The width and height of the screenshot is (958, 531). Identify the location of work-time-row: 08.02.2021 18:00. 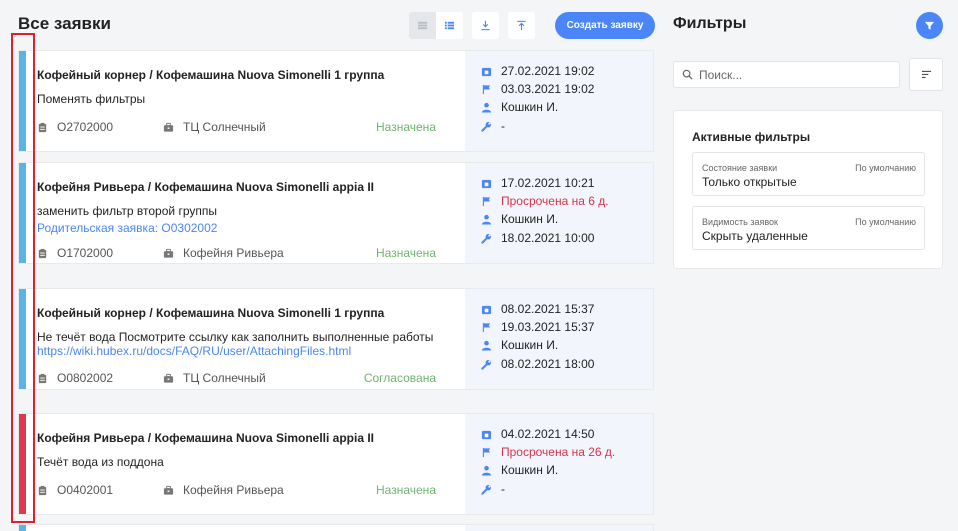
(537, 364).